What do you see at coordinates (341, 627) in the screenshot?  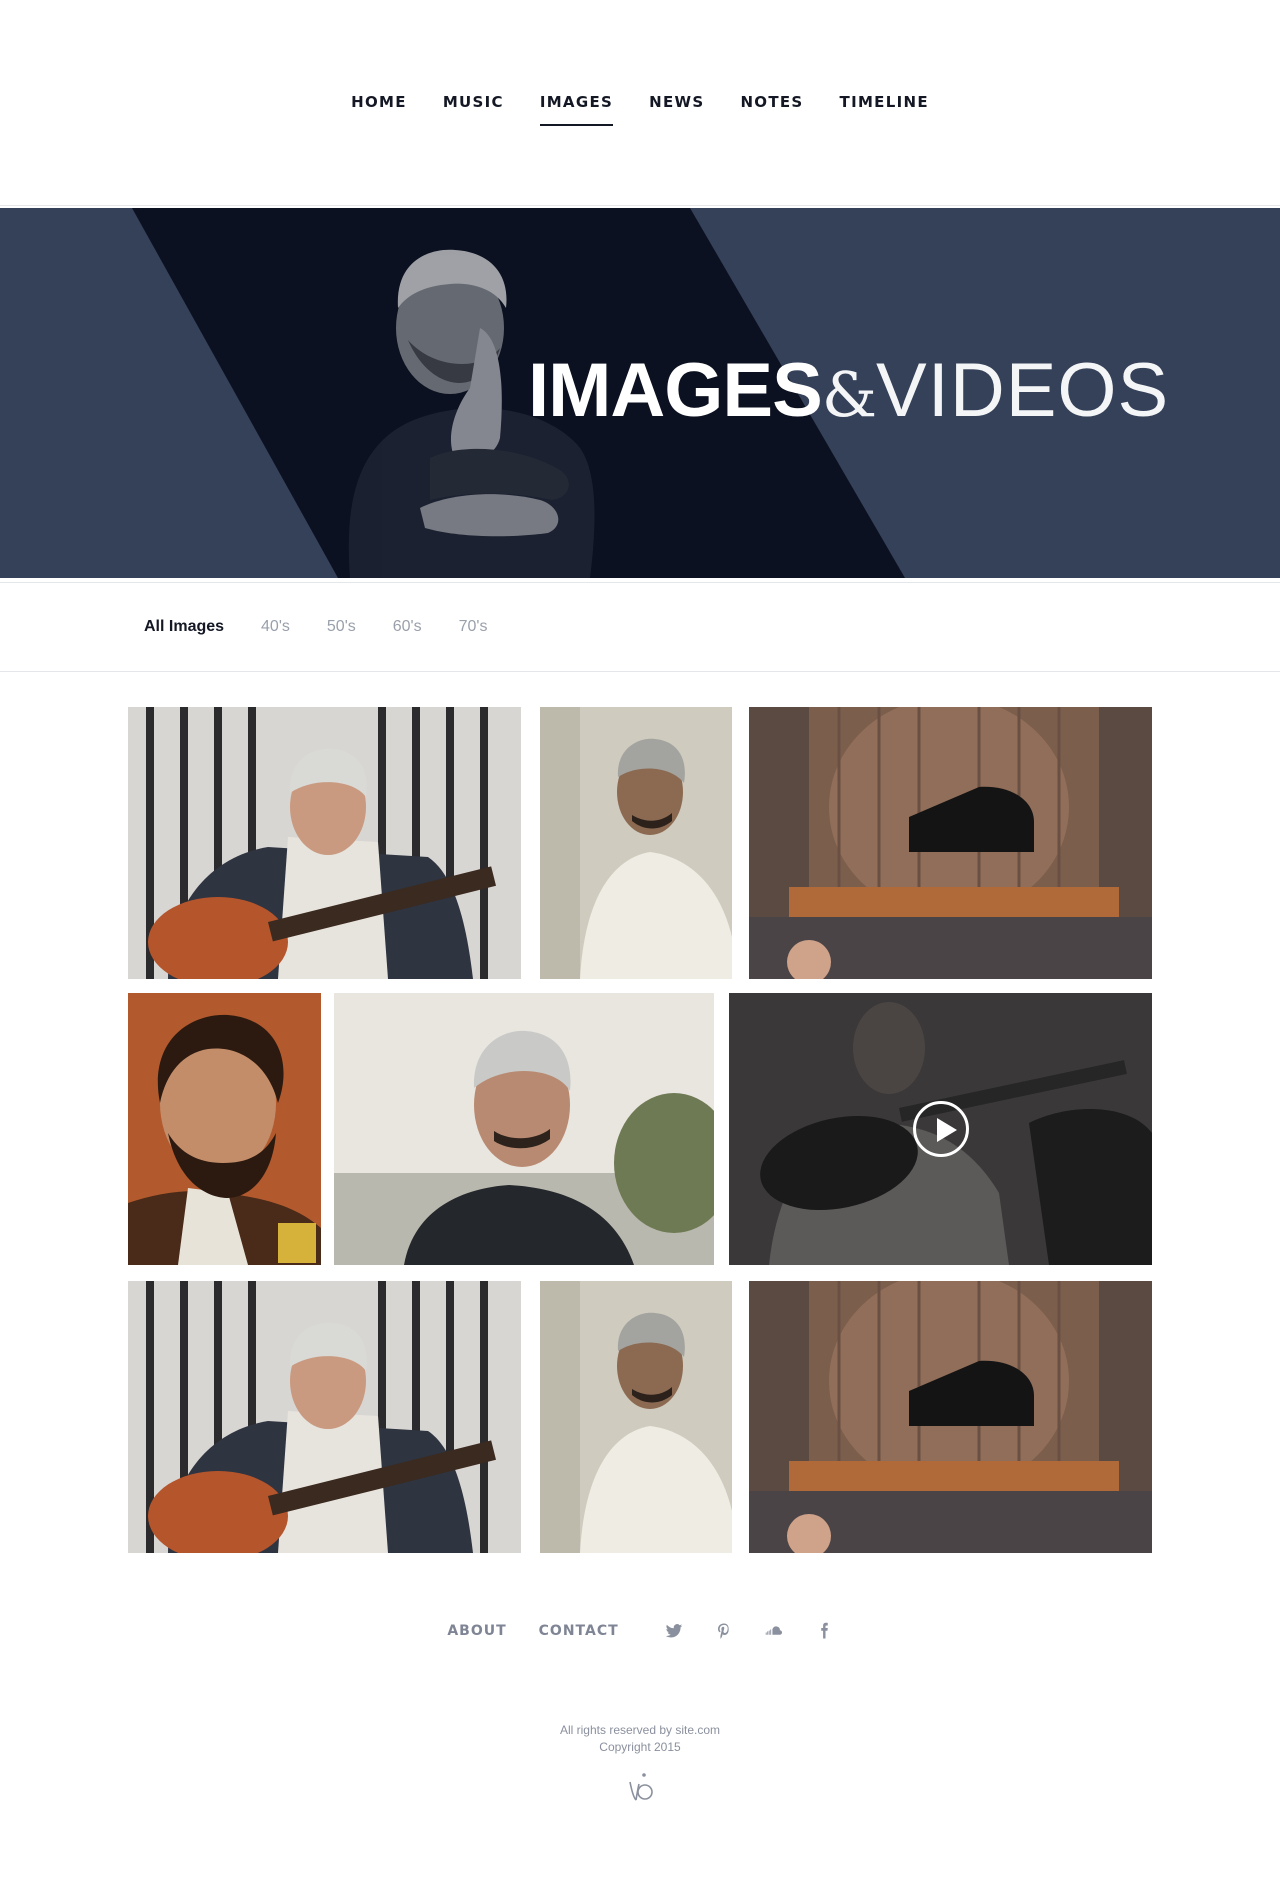 I see `filter-50s: 50's` at bounding box center [341, 627].